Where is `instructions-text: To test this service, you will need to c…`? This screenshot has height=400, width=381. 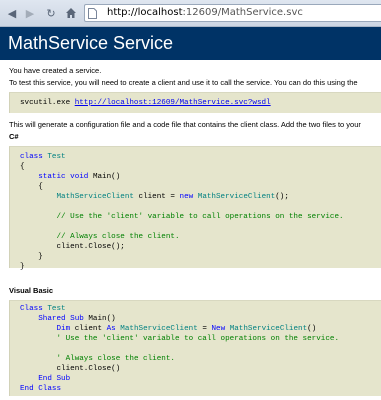 instructions-text: To test this service, you will need to c… is located at coordinates (183, 82).